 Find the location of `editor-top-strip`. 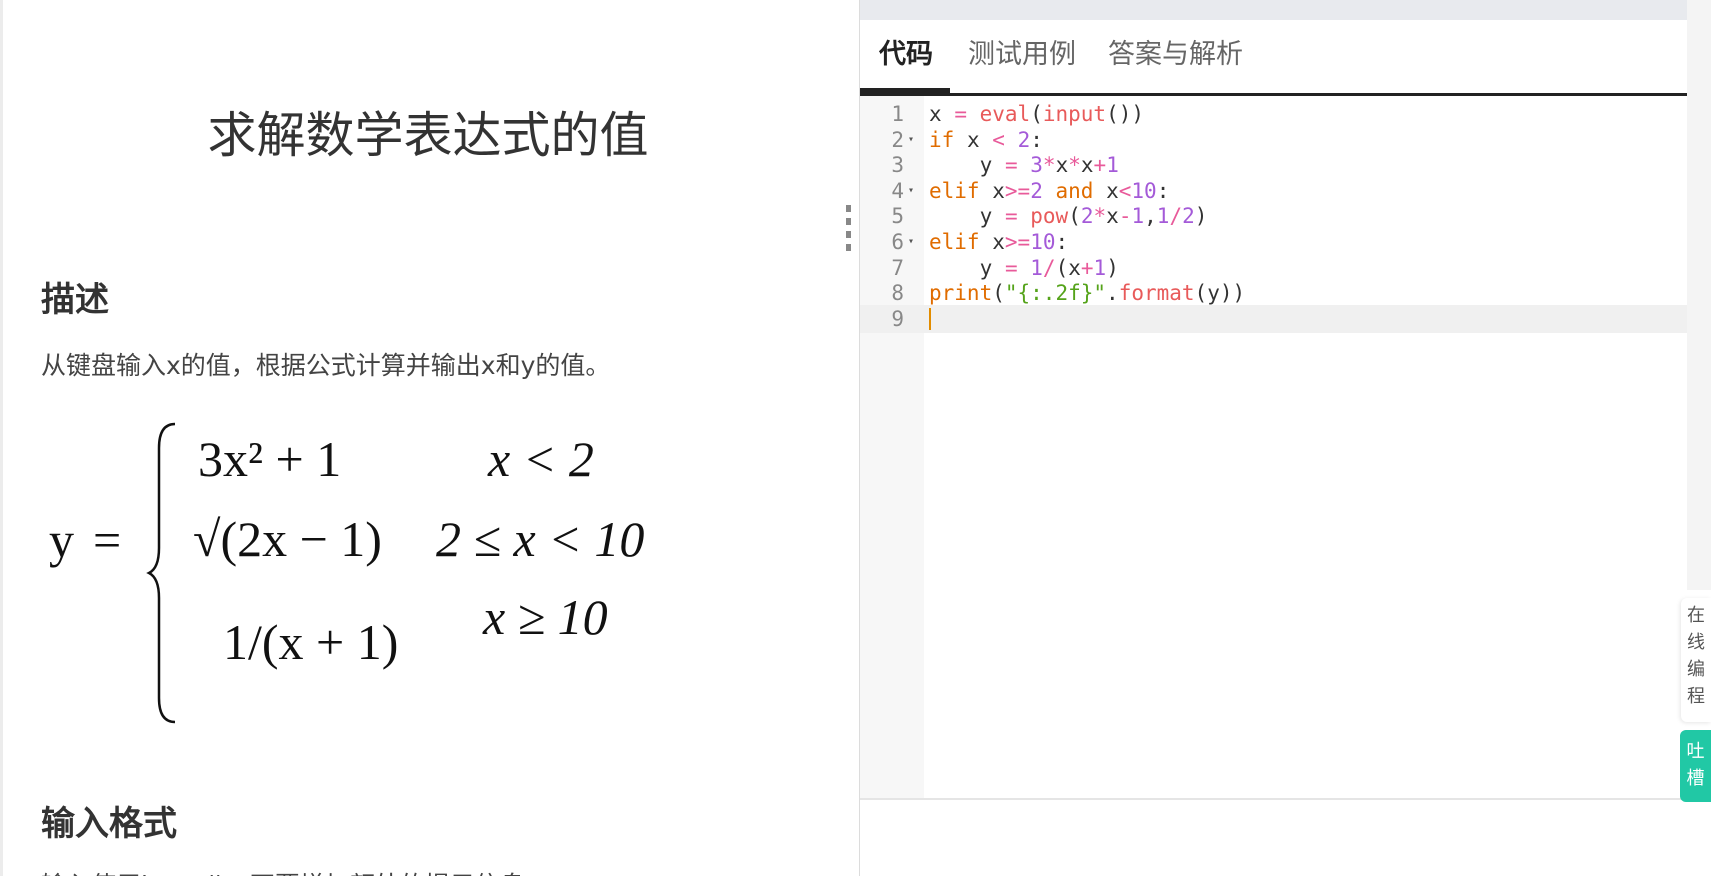

editor-top-strip is located at coordinates (1274, 10).